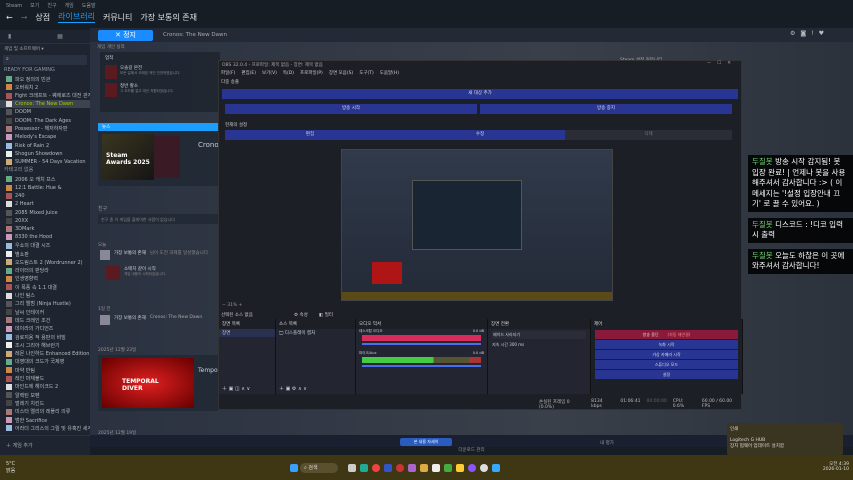  What do you see at coordinates (326, 315) in the screenshot?
I see `filters-button: ◧ 필터` at bounding box center [326, 315].